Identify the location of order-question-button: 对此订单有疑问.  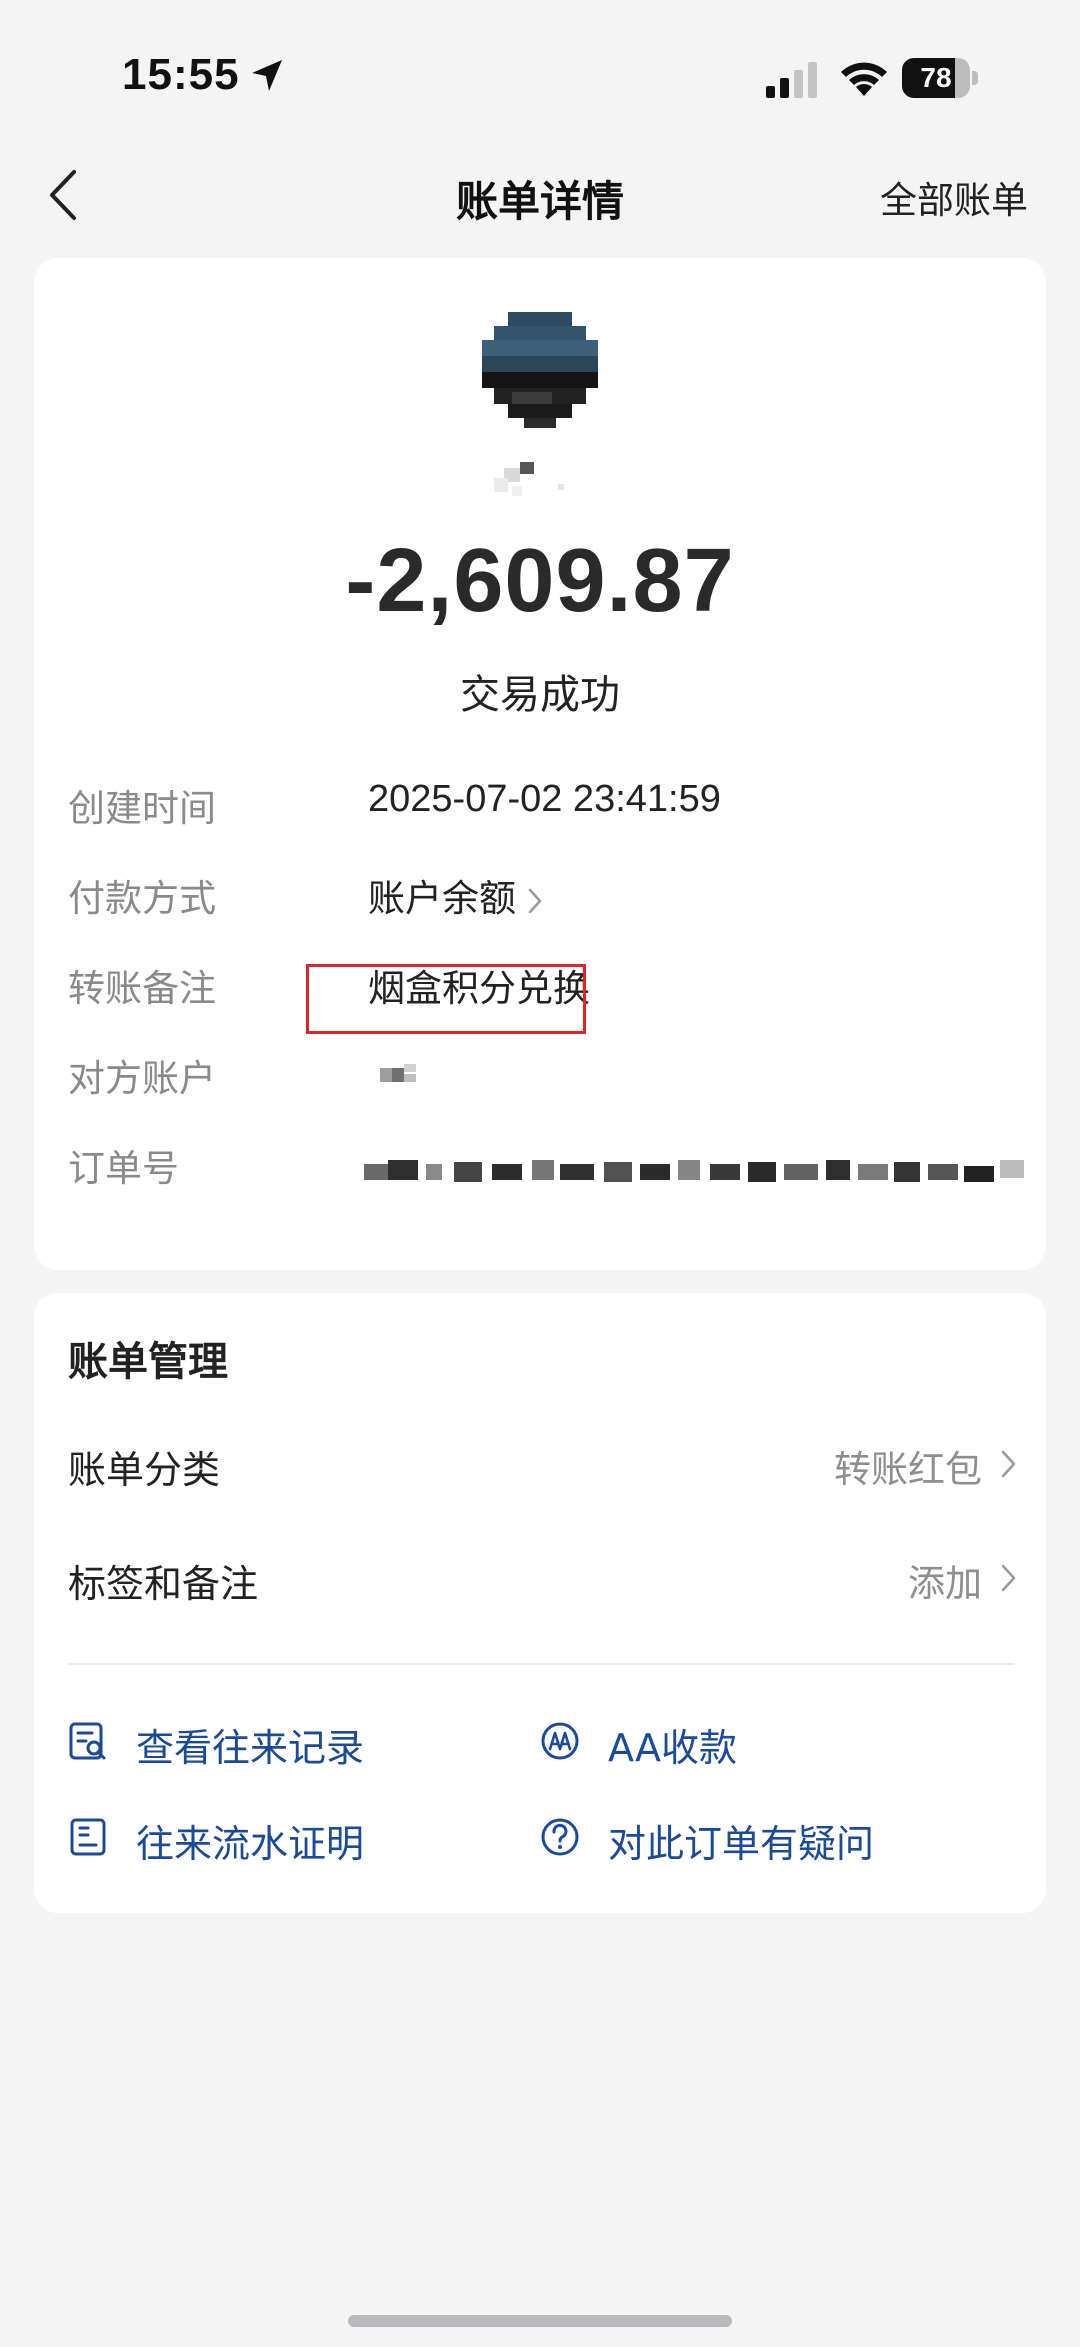
(750, 1841).